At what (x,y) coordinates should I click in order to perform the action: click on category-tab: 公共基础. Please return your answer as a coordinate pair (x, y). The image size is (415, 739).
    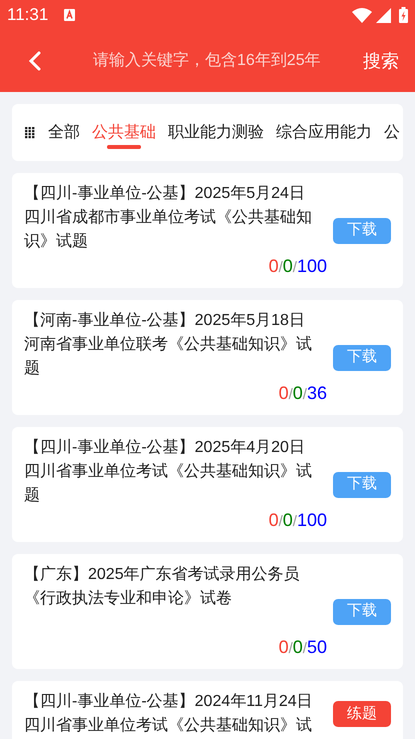
    Looking at the image, I should click on (124, 132).